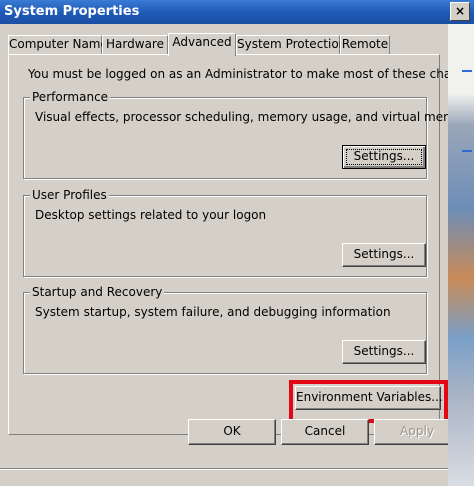  I want to click on tab-label: Advanced, so click(202, 42).